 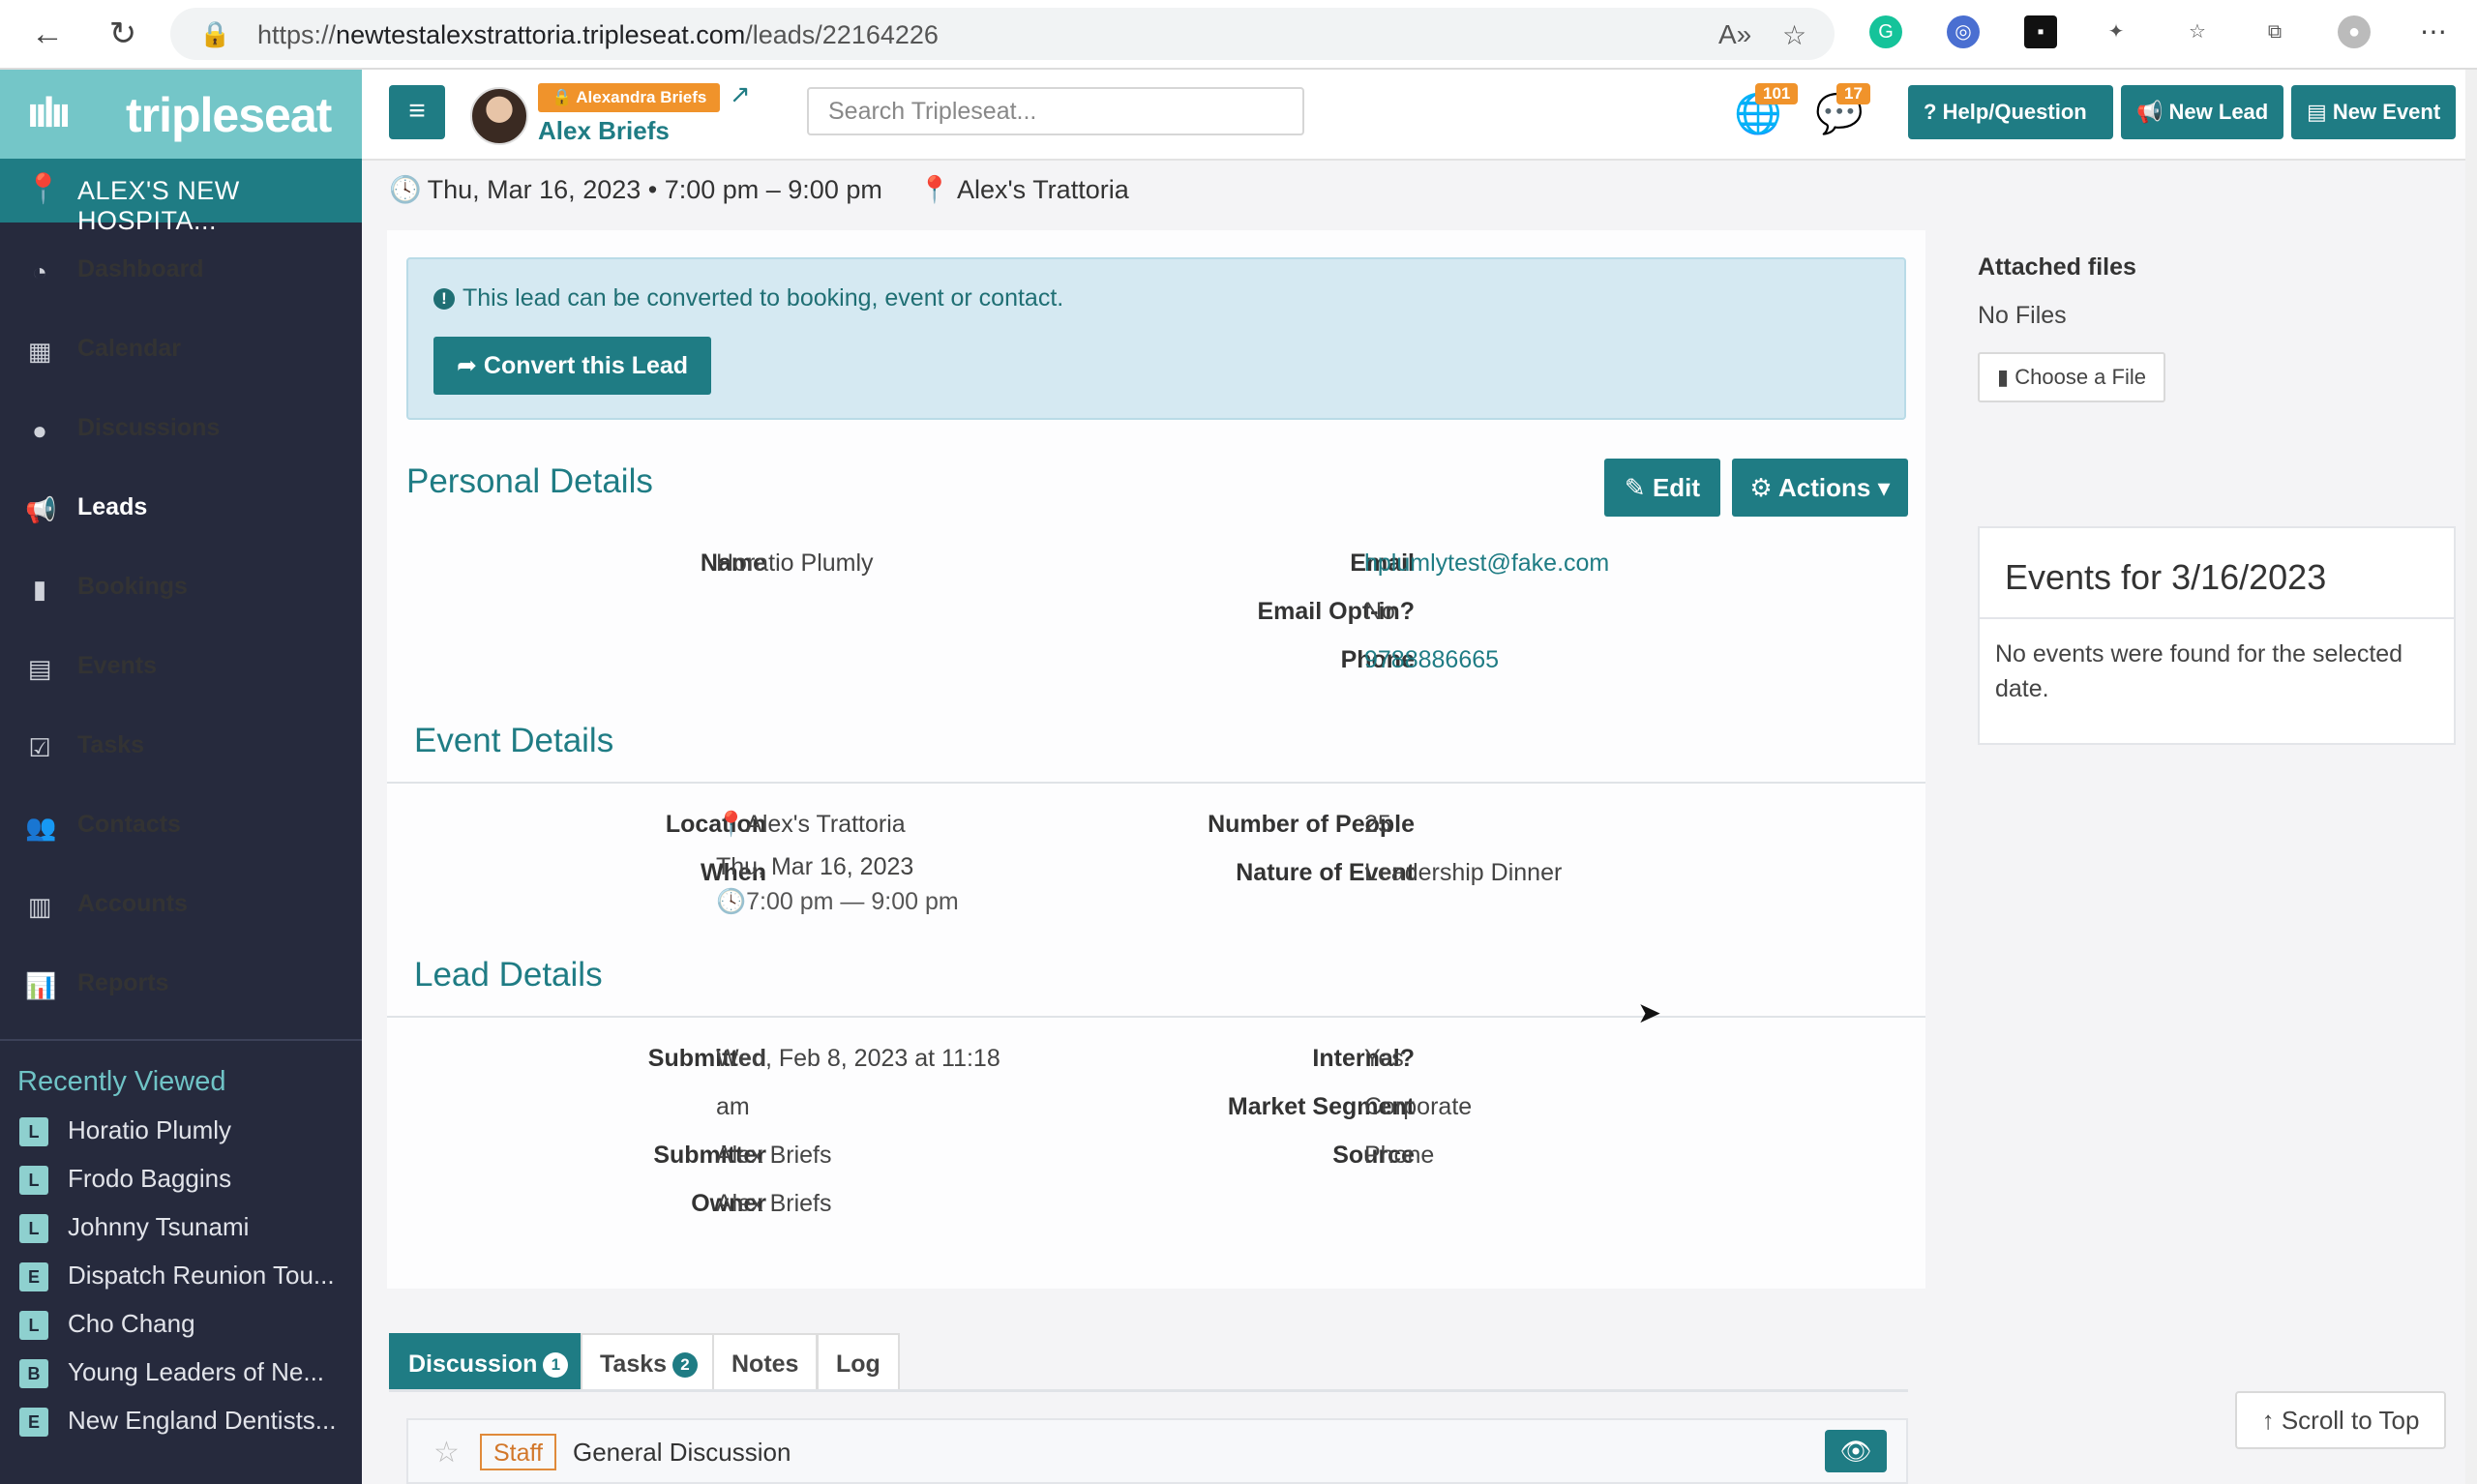 I want to click on logo-mark-icon: ıılıı, so click(x=49, y=112).